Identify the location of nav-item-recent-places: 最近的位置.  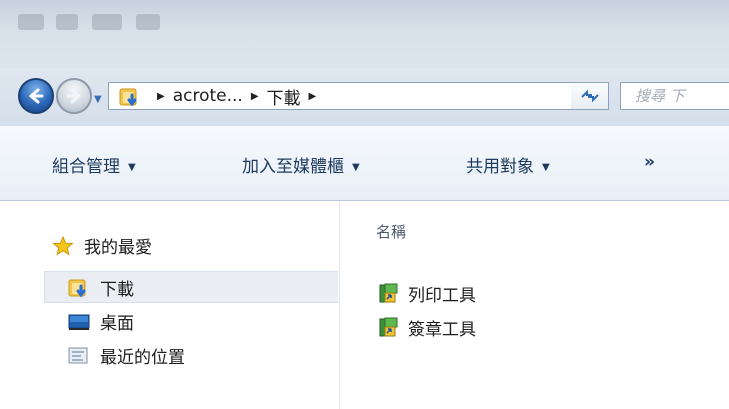
(126, 355).